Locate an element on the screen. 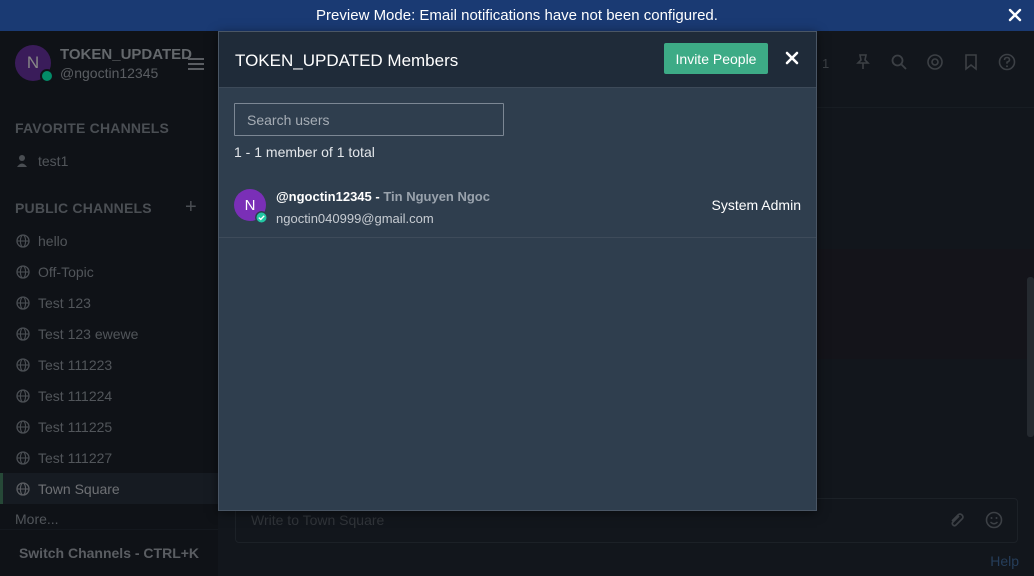  check-icon is located at coordinates (261, 217).